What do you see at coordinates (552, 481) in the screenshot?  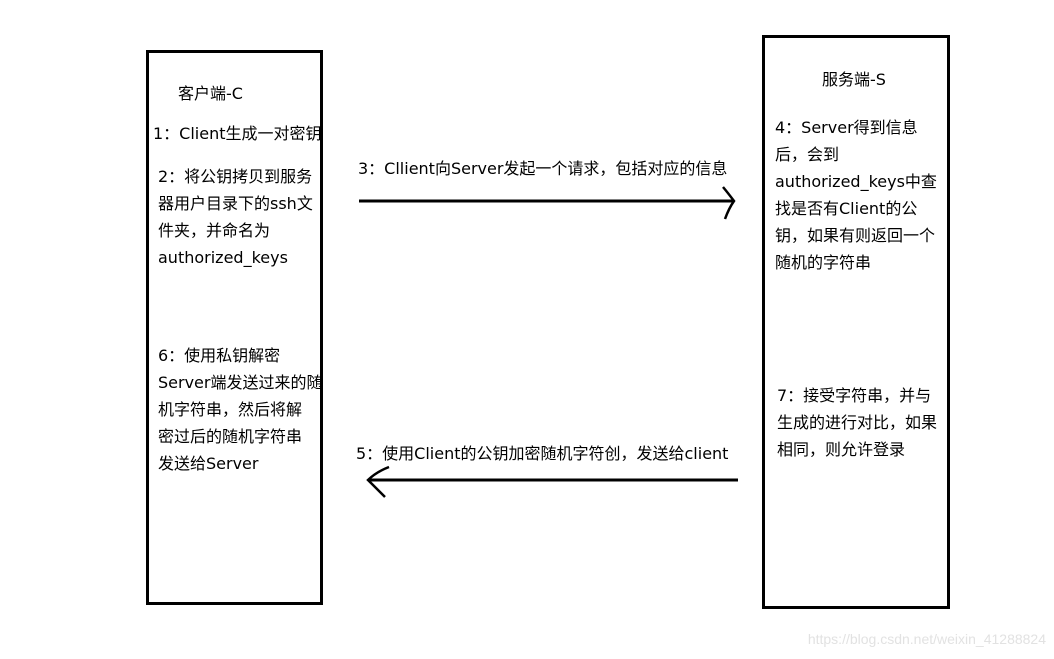 I see `arrow-5-response` at bounding box center [552, 481].